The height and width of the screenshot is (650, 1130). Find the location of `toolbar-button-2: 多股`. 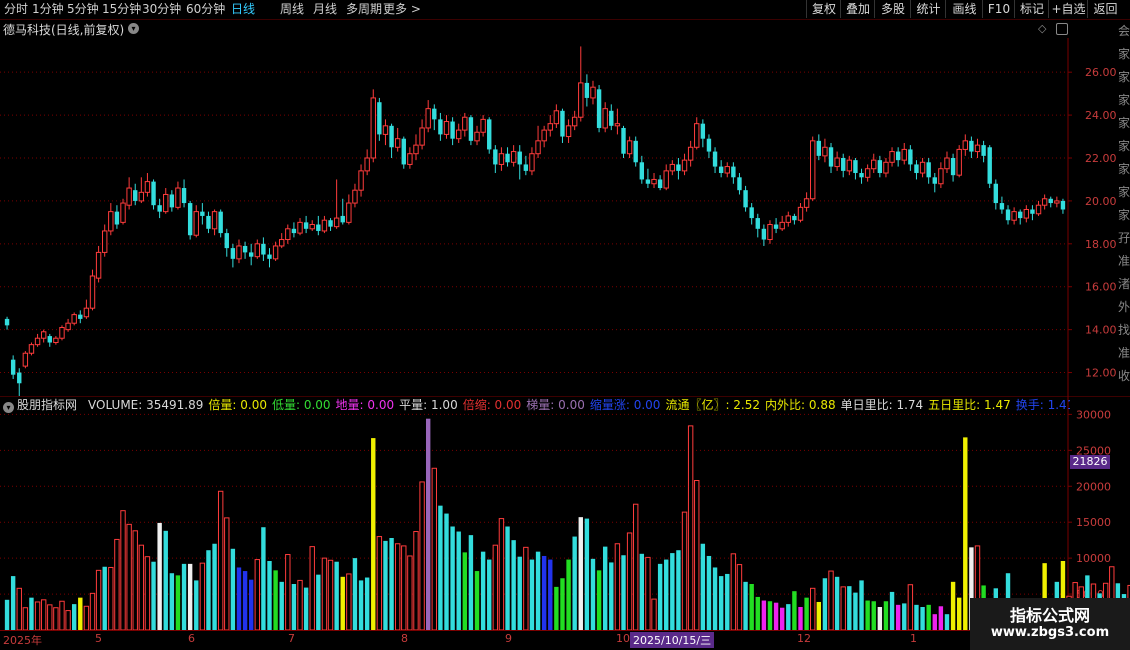

toolbar-button-2: 多股 is located at coordinates (892, 9).